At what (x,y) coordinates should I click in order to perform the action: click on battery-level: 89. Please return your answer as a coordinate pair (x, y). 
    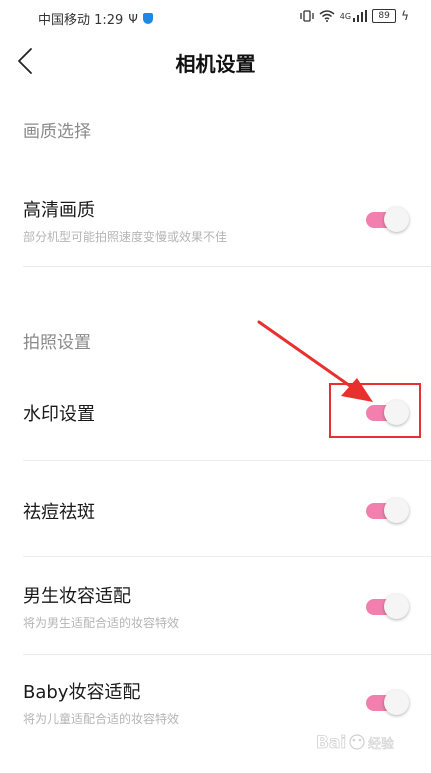
    Looking at the image, I should click on (384, 16).